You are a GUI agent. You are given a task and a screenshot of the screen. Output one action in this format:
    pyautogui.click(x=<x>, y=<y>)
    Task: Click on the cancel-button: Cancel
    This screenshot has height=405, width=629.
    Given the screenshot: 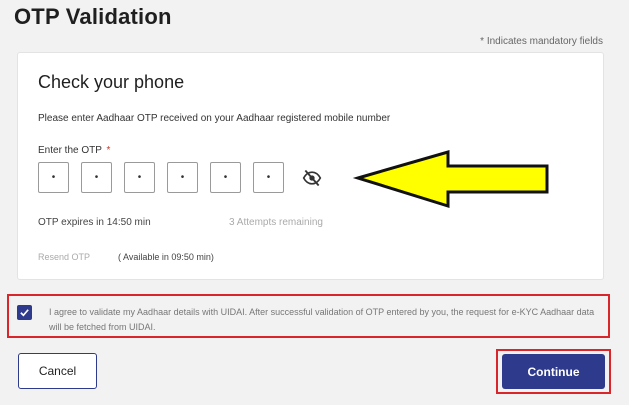 What is the action you would take?
    pyautogui.click(x=57, y=371)
    